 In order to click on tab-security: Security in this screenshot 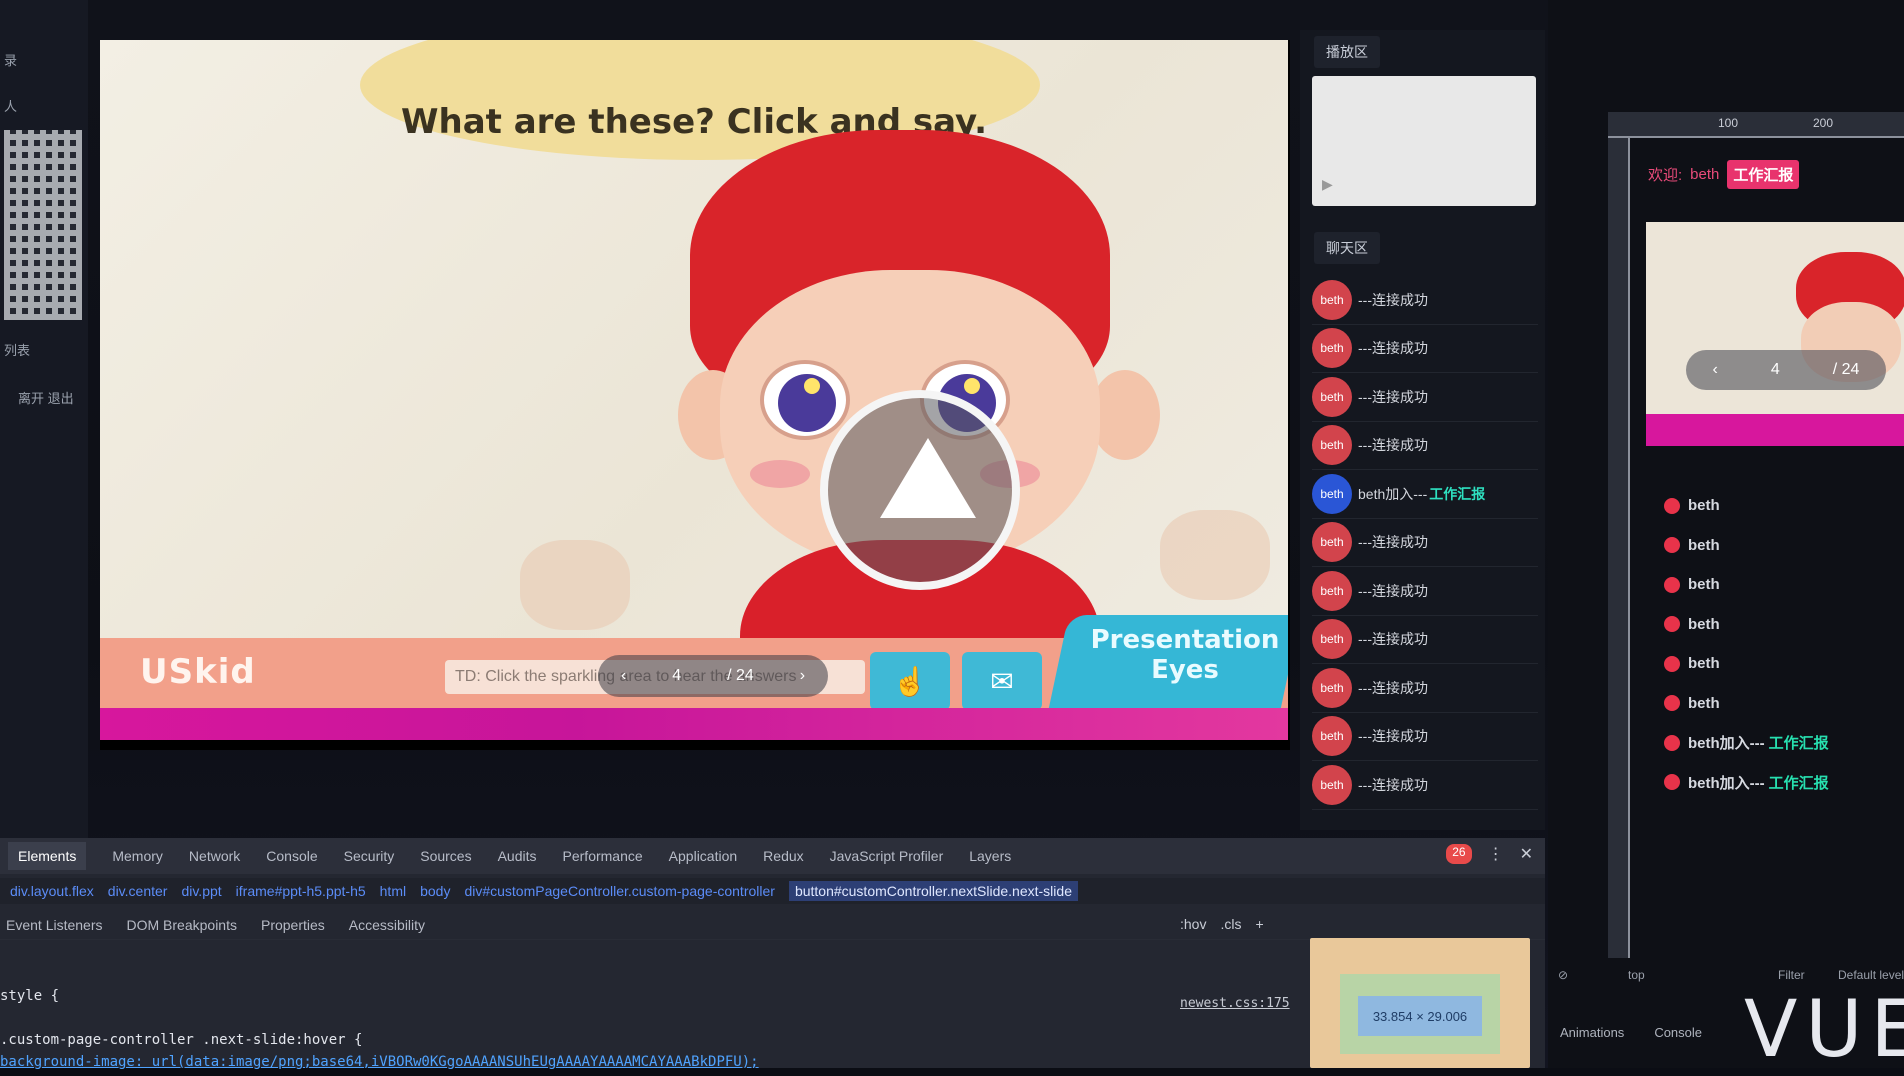, I will do `click(369, 856)`.